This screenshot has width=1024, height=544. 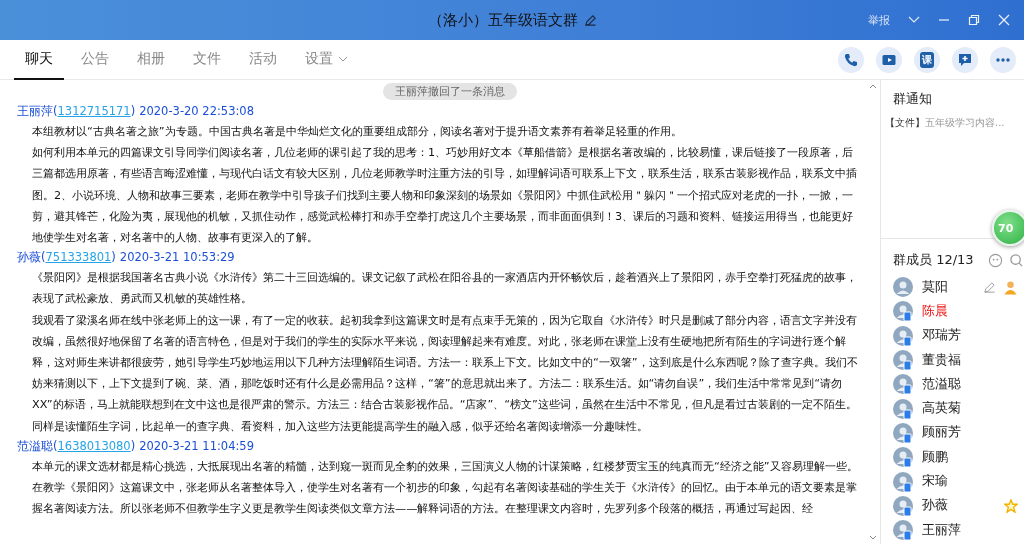 I want to click on tab: 公告, so click(x=95, y=59).